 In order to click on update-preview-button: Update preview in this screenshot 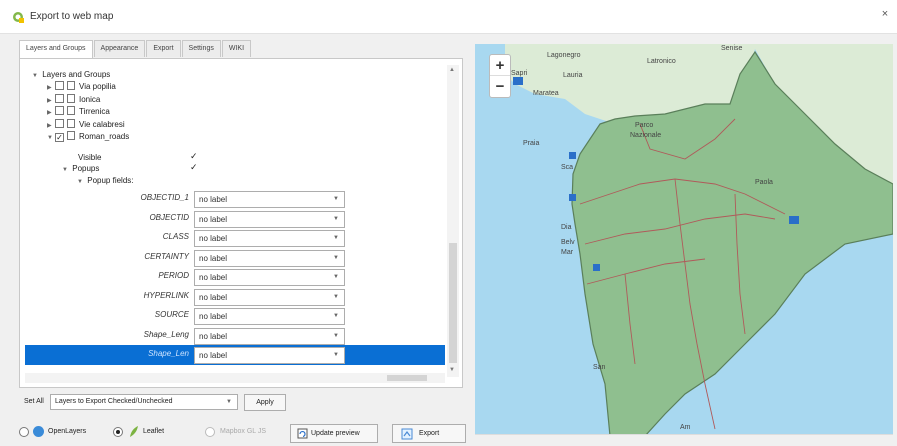, I will do `click(334, 433)`.